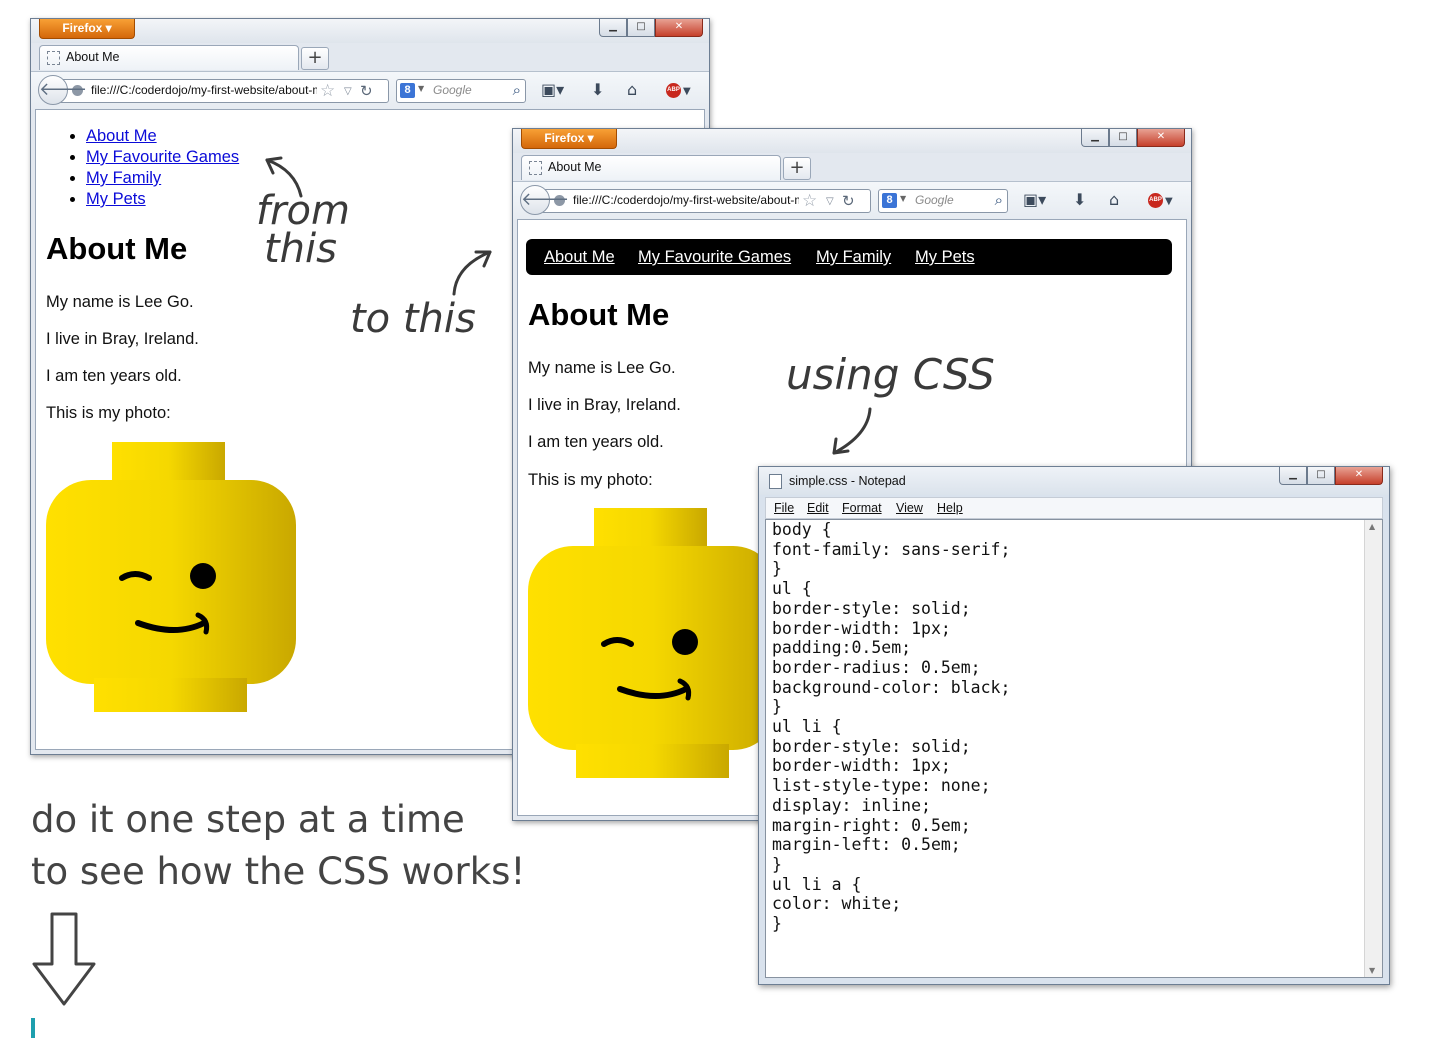 The width and height of the screenshot is (1430, 1038). Describe the element at coordinates (784, 508) in the screenshot. I see `menu-file: File` at that location.